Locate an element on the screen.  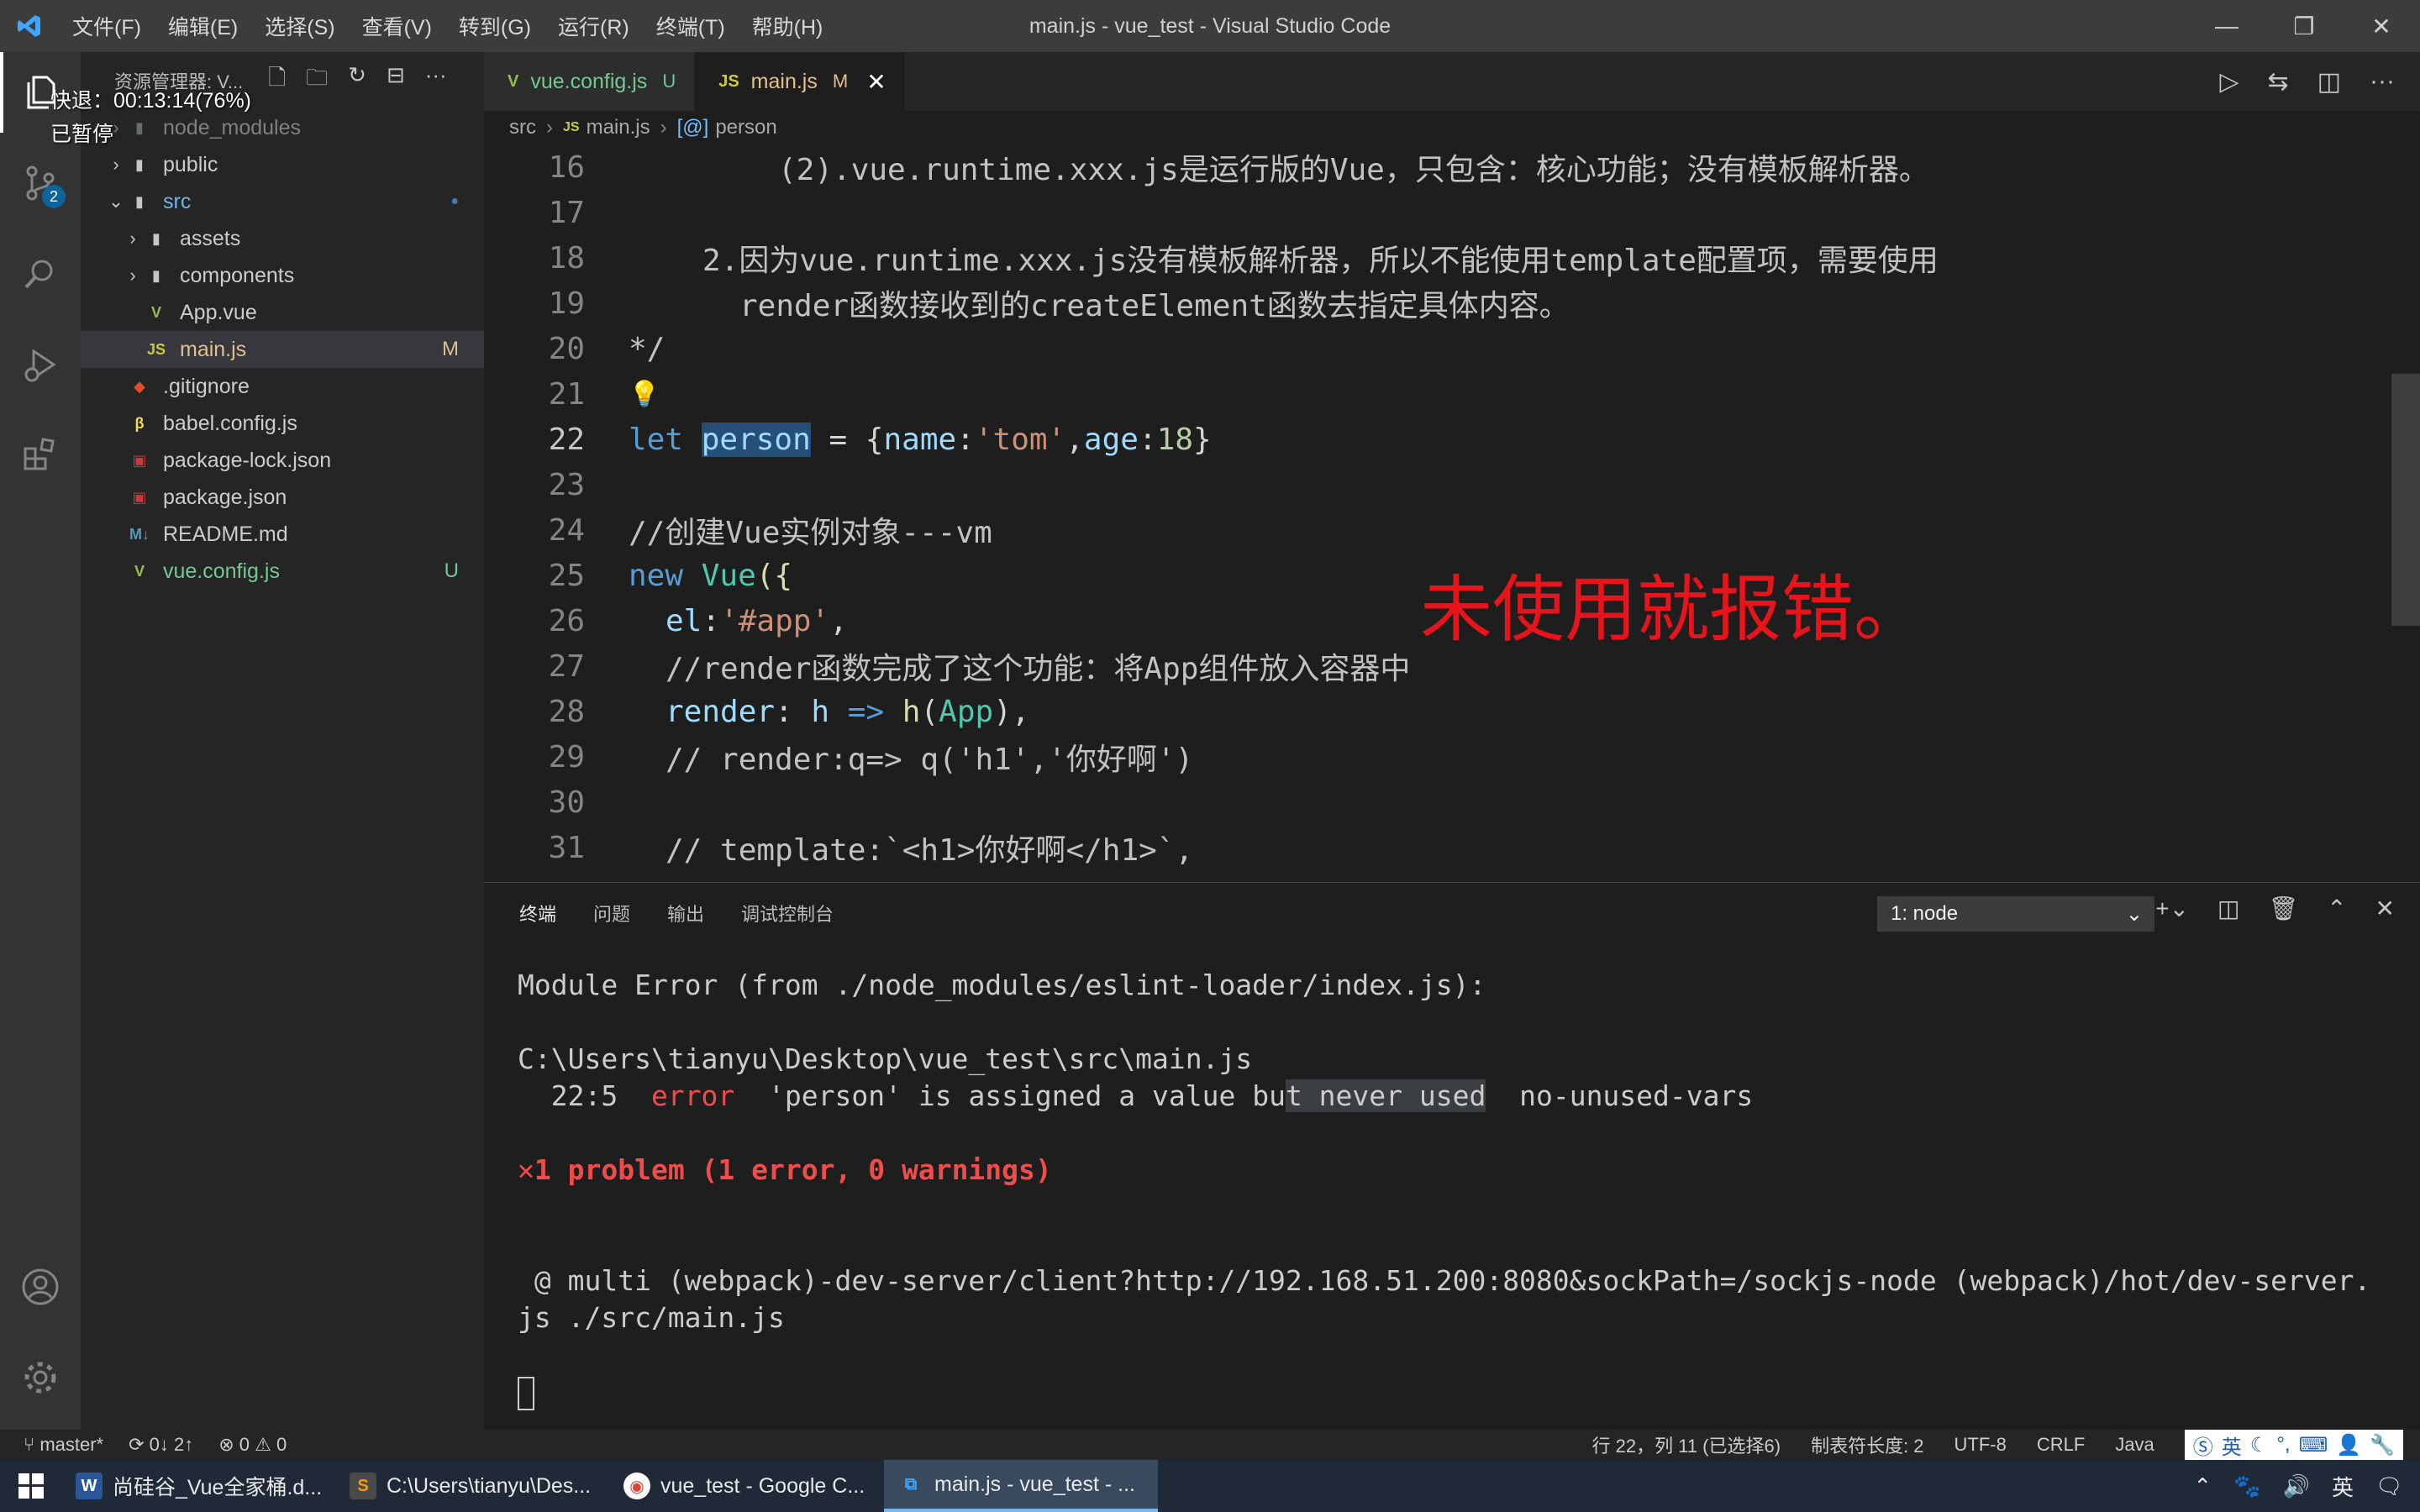
line-ending: CRLF is located at coordinates (2061, 1445).